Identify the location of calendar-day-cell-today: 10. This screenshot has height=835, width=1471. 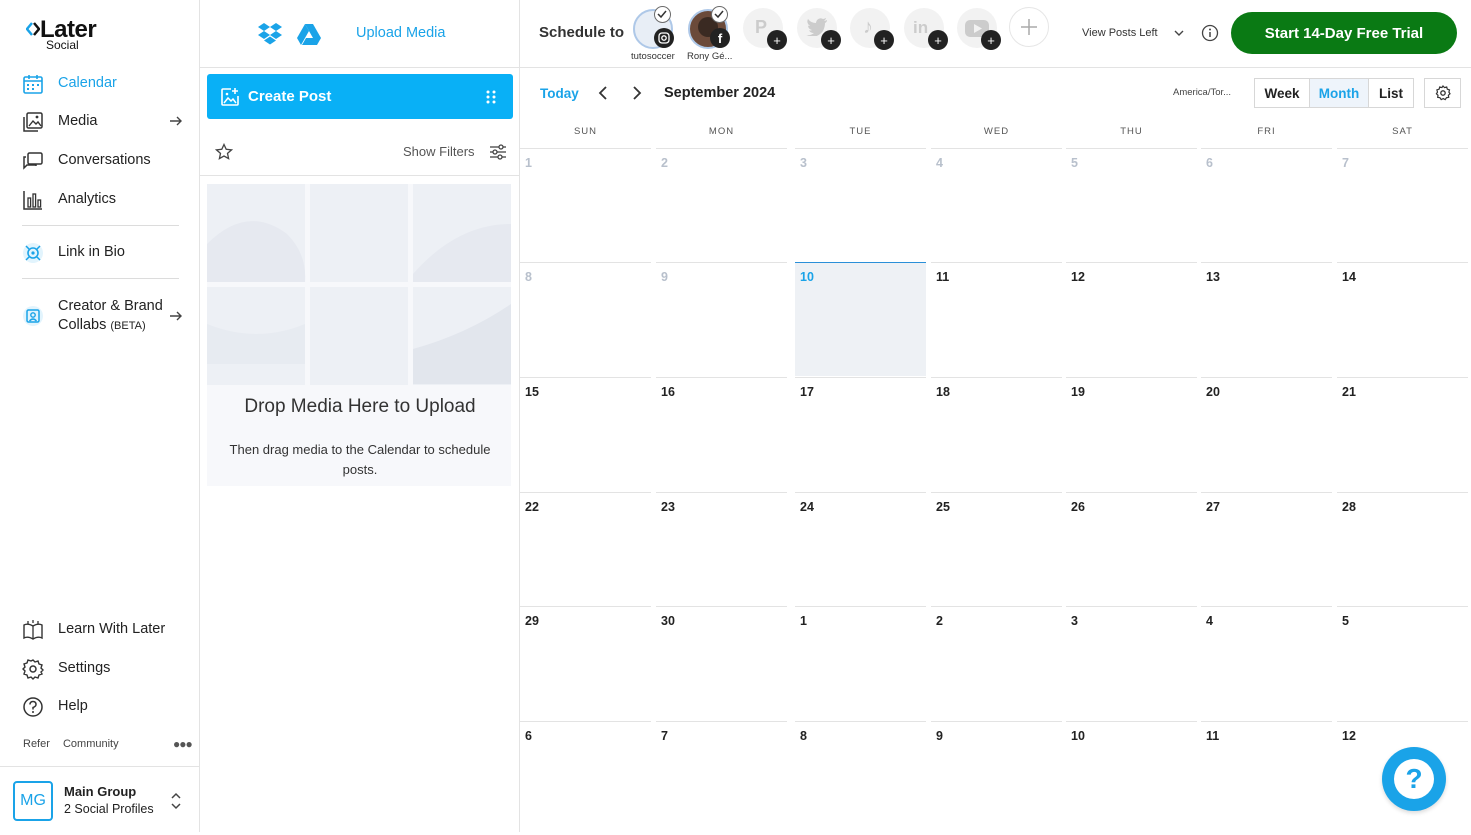
(860, 319).